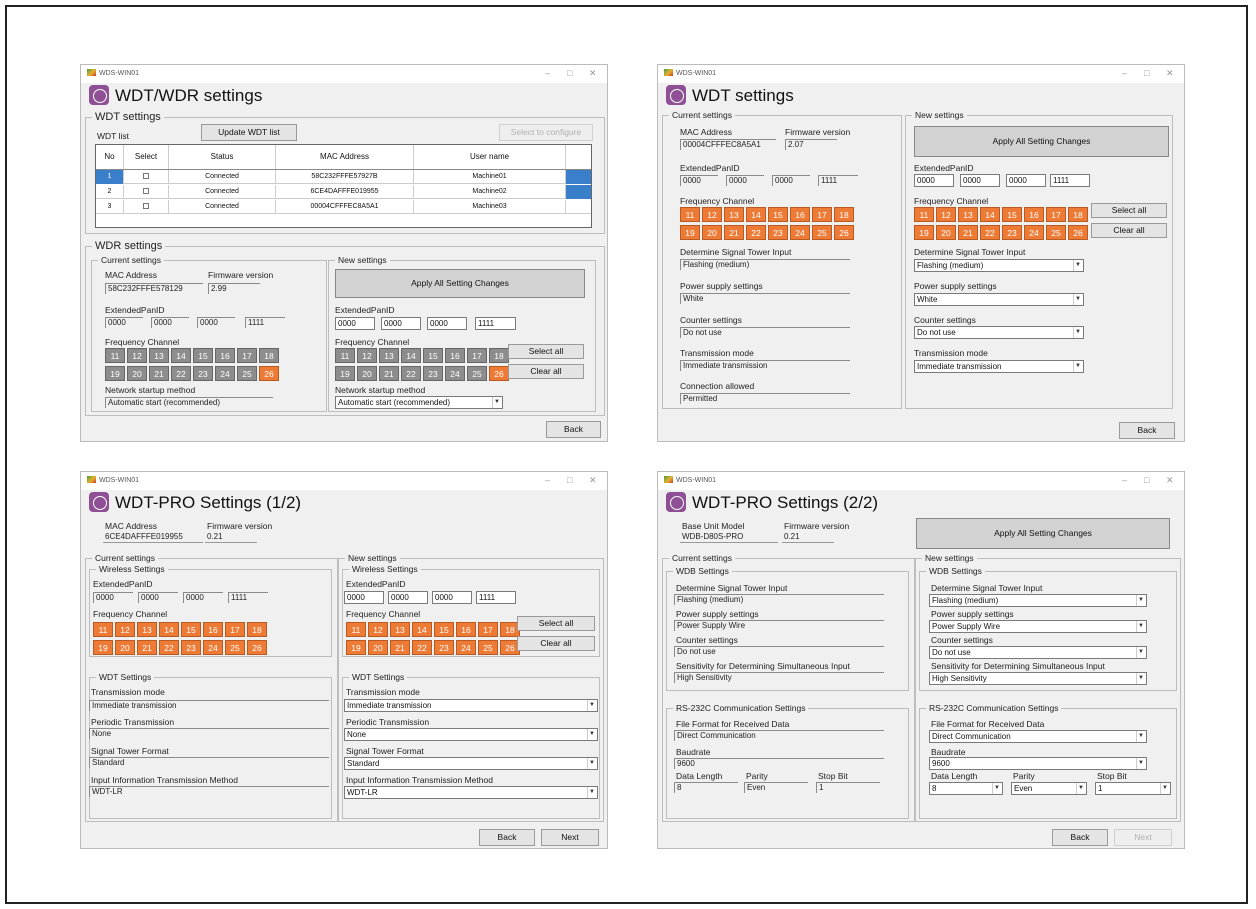  I want to click on power-supply-select: White ▼, so click(999, 299).